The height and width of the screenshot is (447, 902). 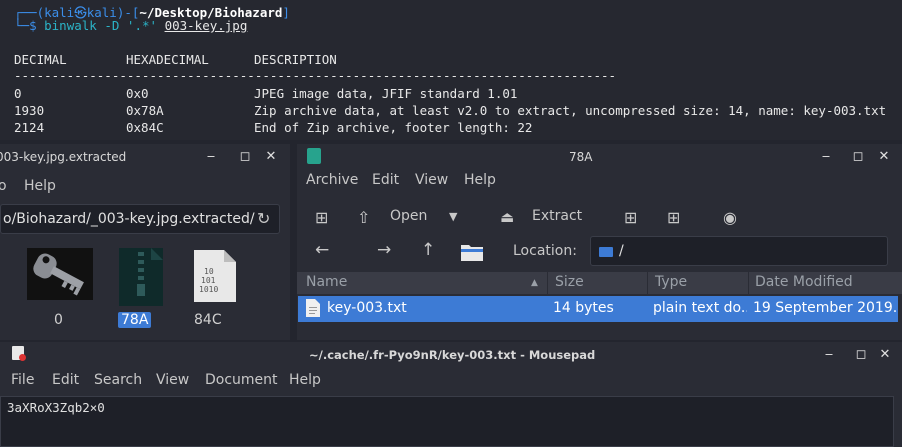 What do you see at coordinates (206, 25) in the screenshot?
I see `command-file: 003-key.jpg` at bounding box center [206, 25].